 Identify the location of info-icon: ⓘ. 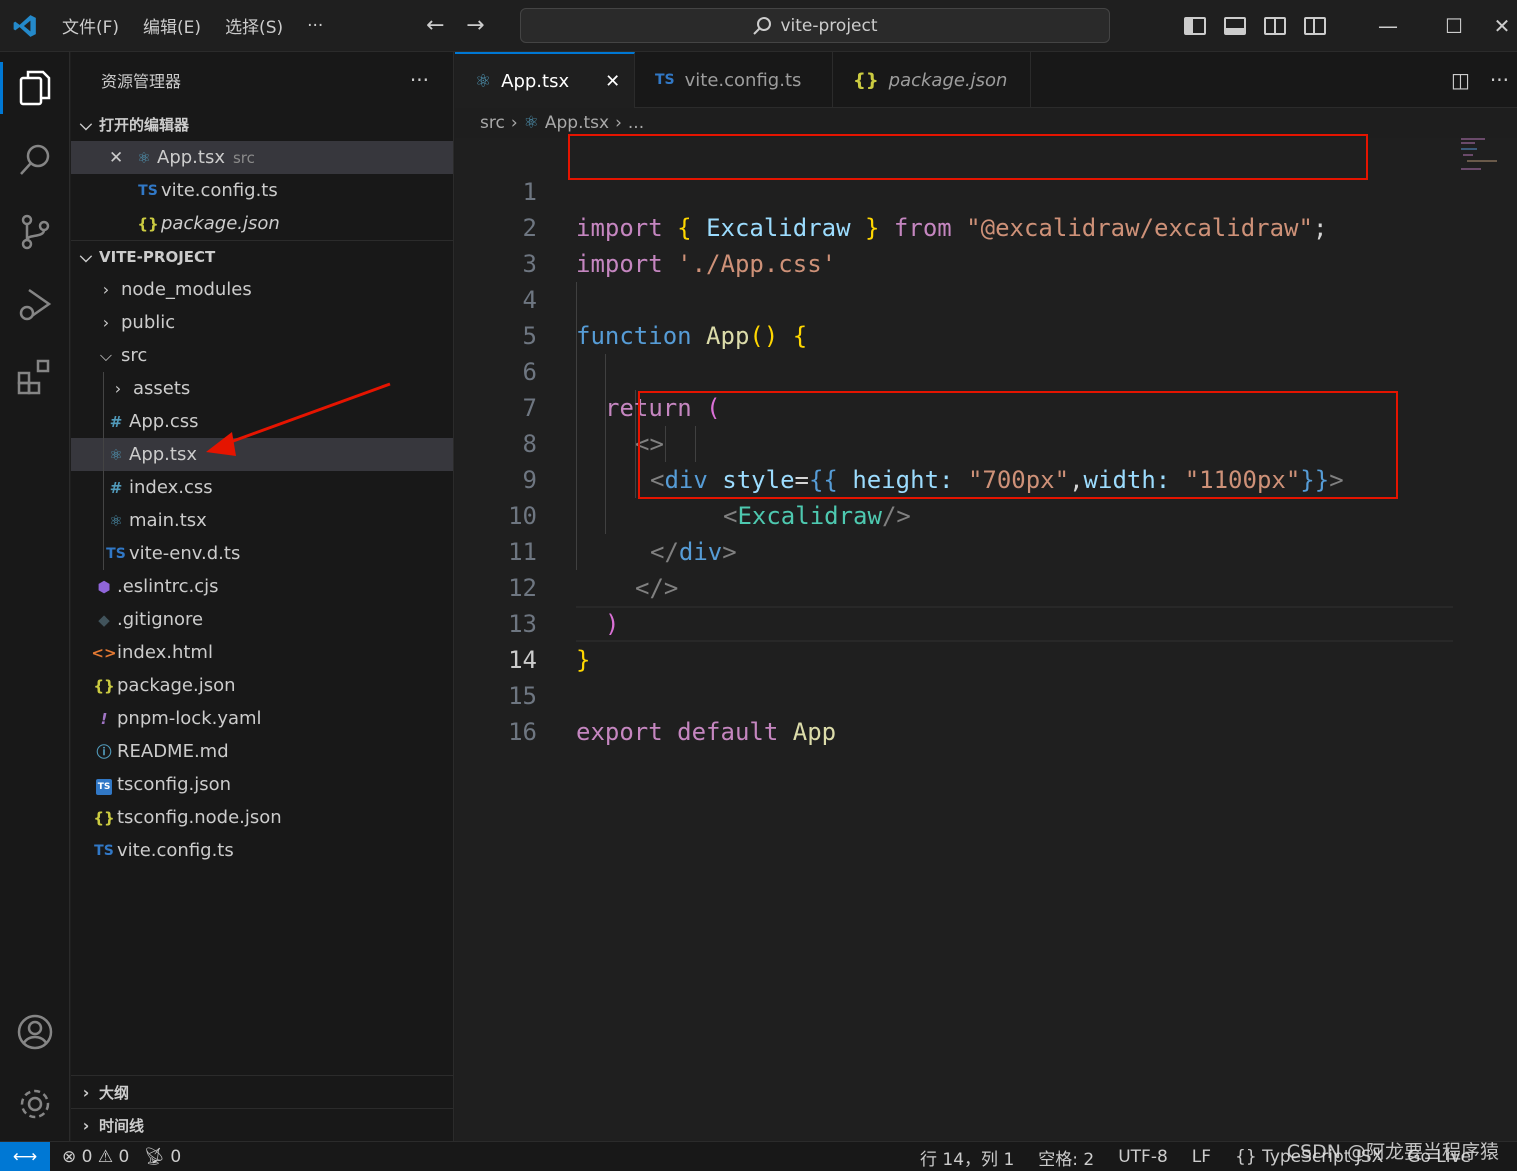
(104, 752).